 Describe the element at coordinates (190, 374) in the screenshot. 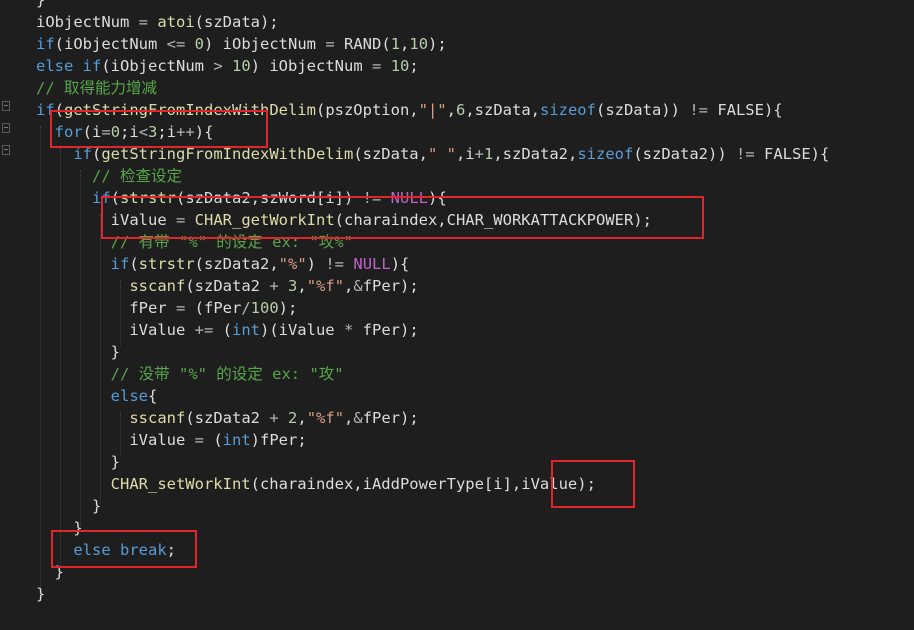

I see `code-line: // 没带 "%" 的设定 ex: "攻"` at that location.